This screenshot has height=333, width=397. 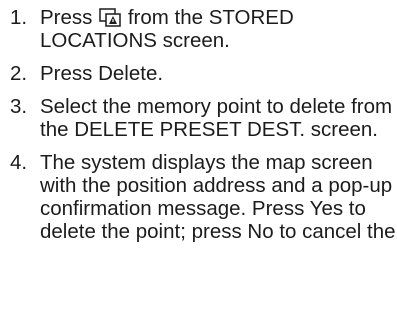 What do you see at coordinates (66, 17) in the screenshot?
I see `step-text-before-icon: Press` at bounding box center [66, 17].